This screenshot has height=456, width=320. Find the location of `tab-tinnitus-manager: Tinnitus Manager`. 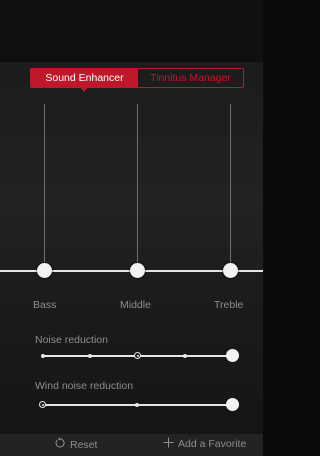

tab-tinnitus-manager: Tinnitus Manager is located at coordinates (190, 78).